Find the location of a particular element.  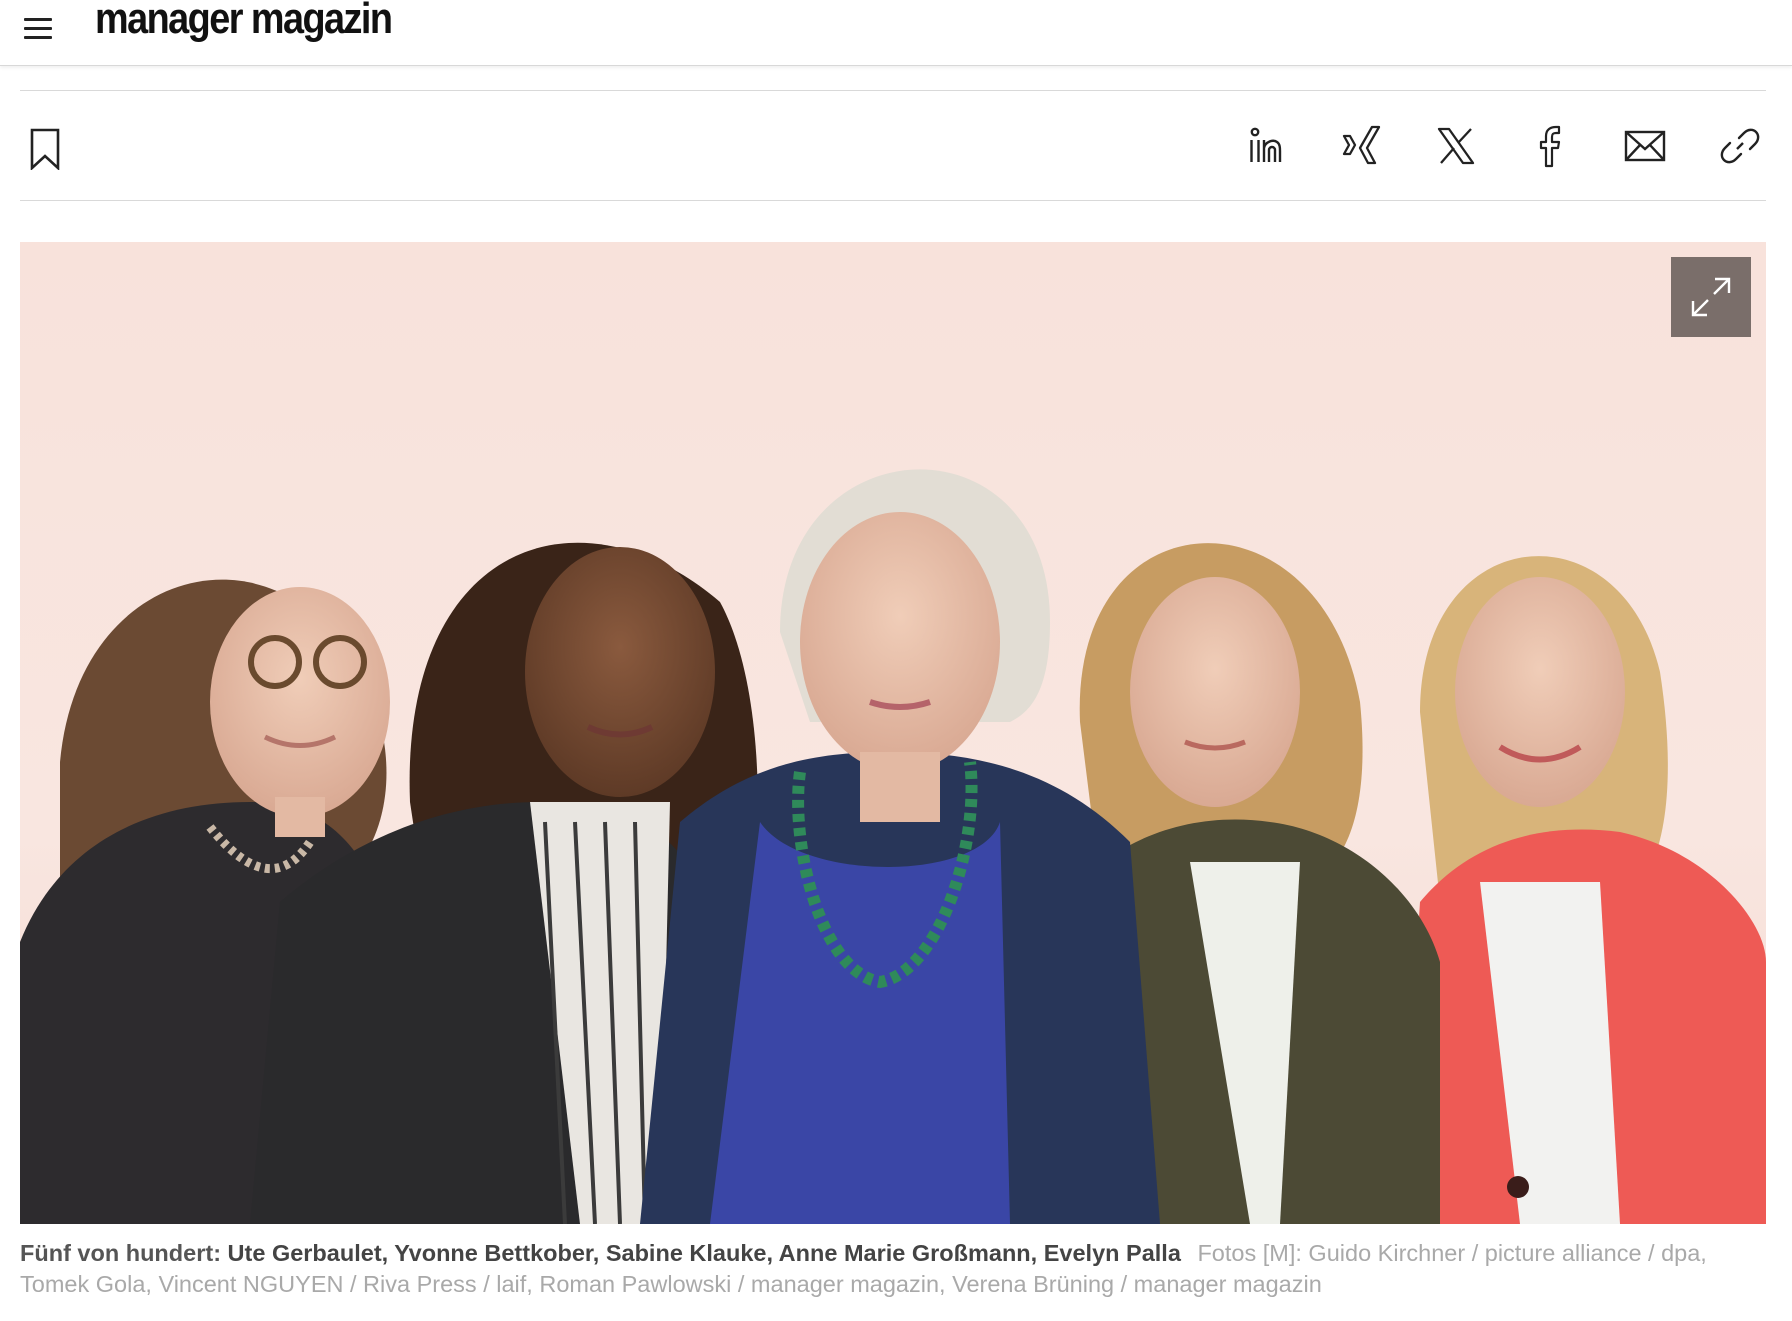

caption-lead: Fünf von hundert is located at coordinates (117, 1253).